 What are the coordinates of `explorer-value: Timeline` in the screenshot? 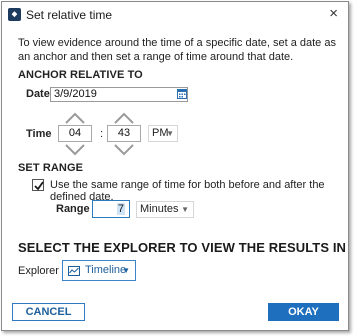 It's located at (106, 270).